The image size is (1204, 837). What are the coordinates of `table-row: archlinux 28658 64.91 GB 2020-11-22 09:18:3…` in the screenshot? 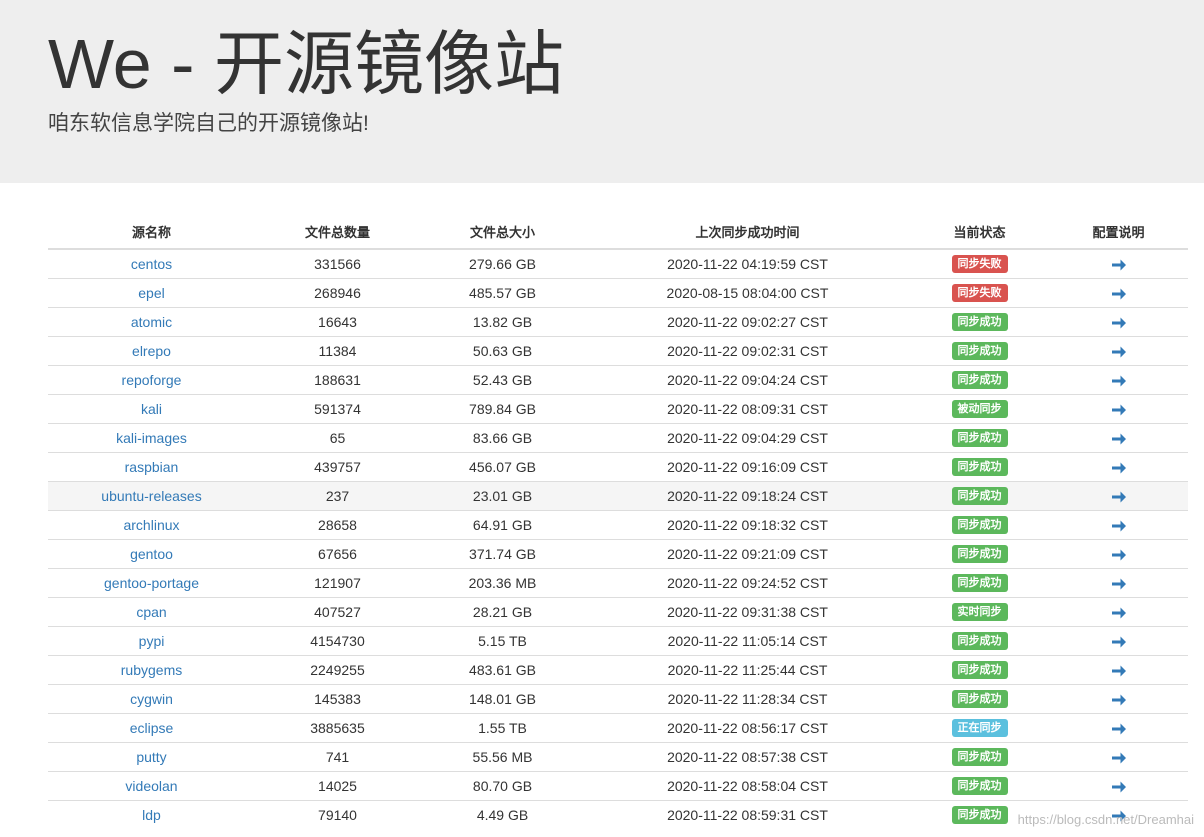 It's located at (618, 525).